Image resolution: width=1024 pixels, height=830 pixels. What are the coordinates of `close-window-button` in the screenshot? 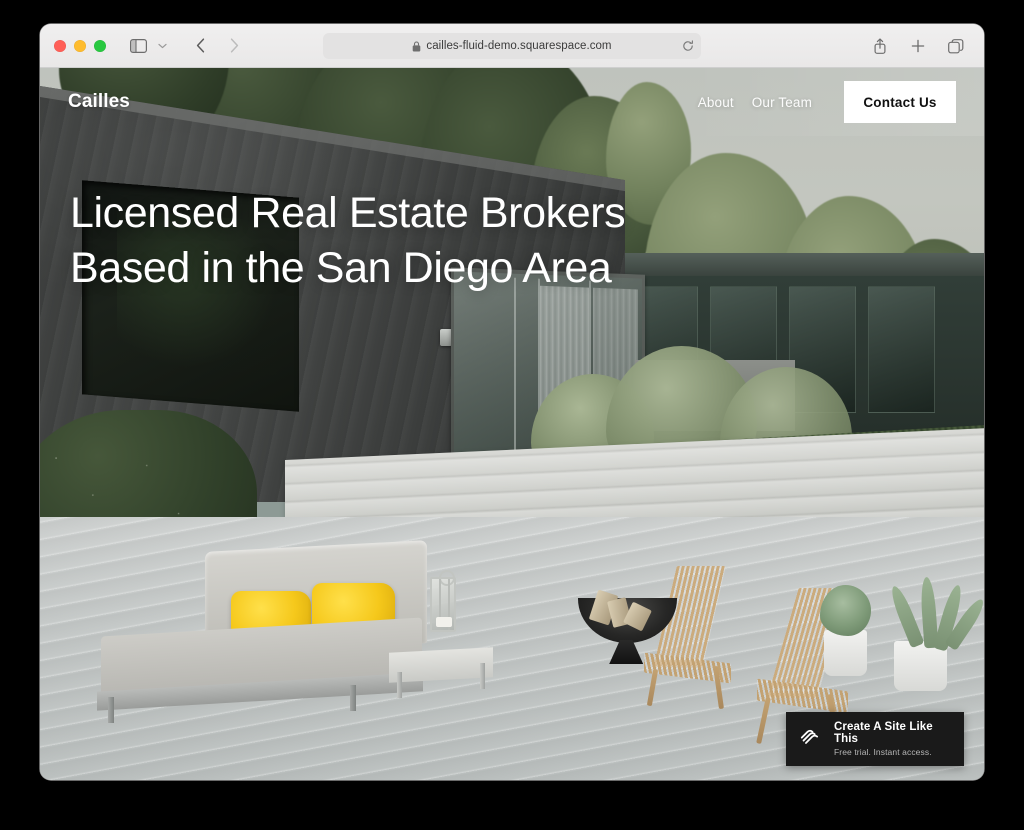 It's located at (60, 45).